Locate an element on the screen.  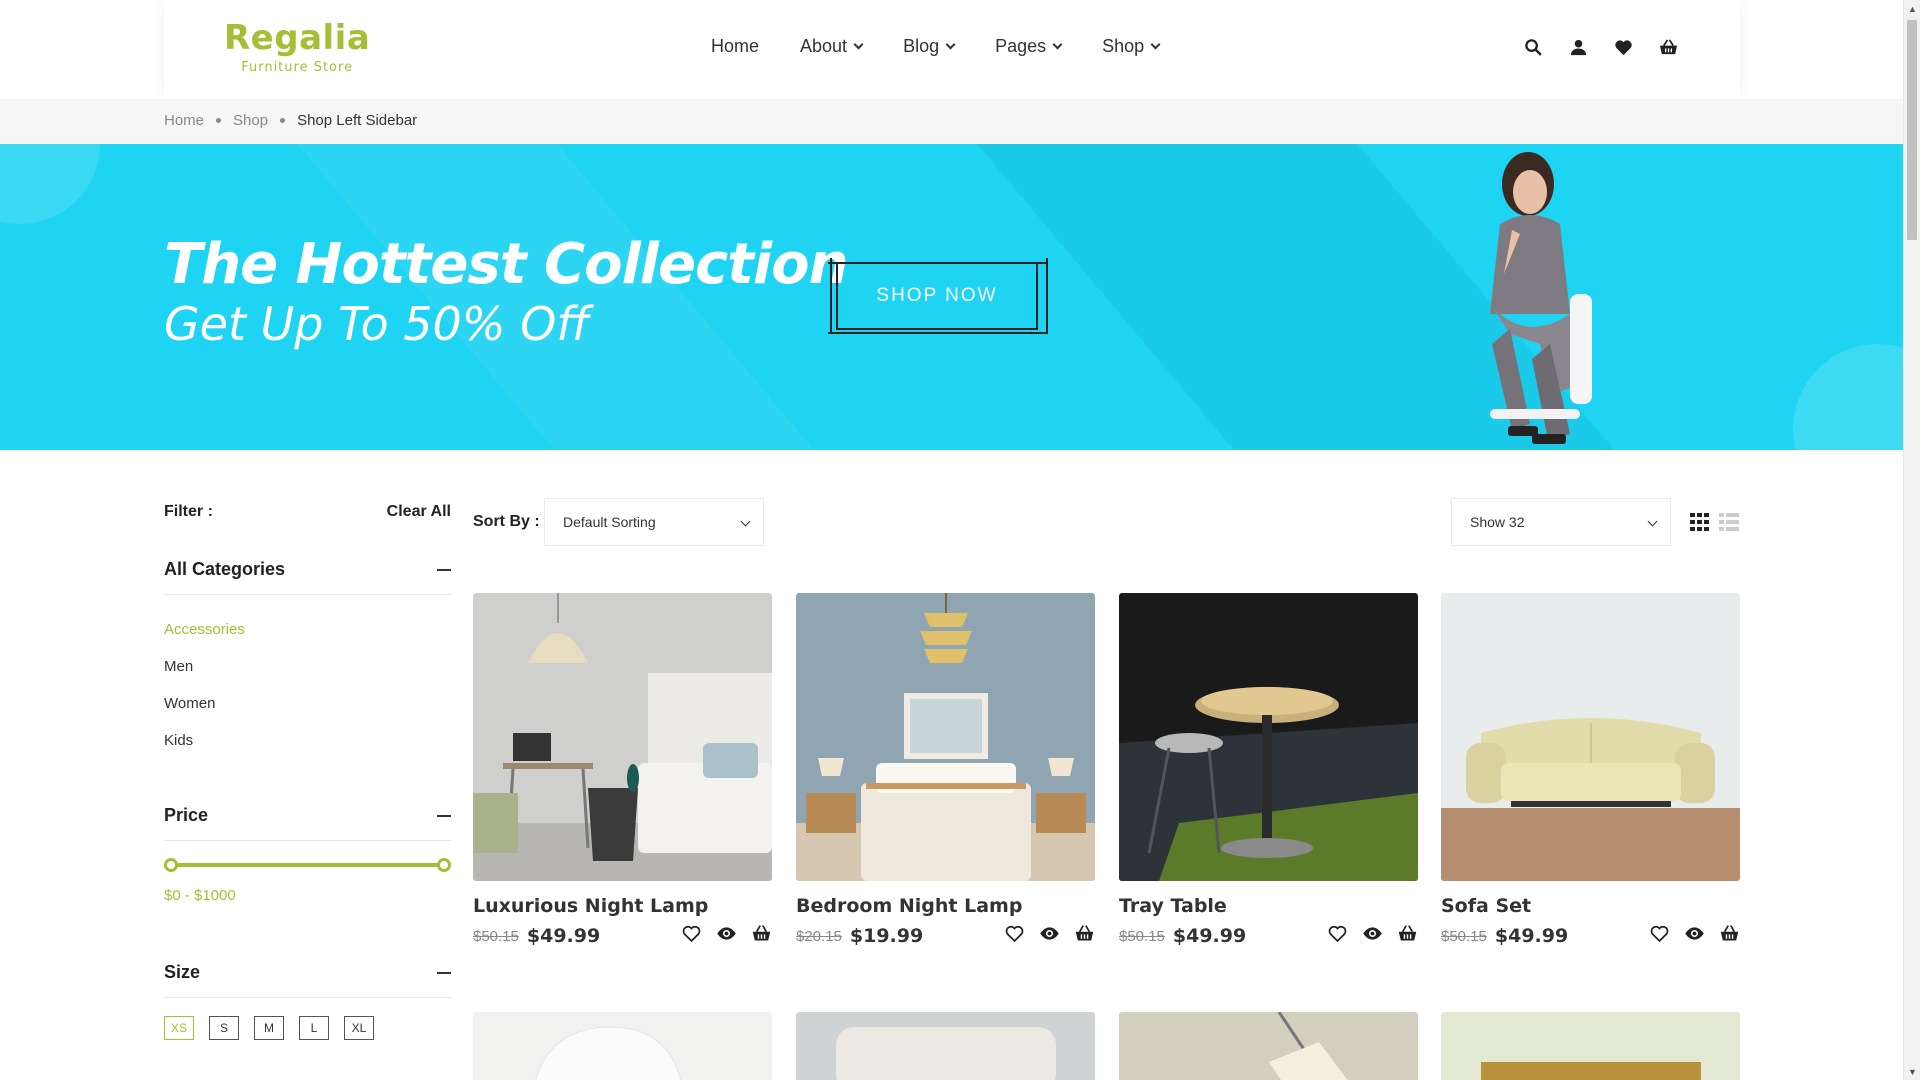
product-old-price: $20.15 is located at coordinates (819, 936).